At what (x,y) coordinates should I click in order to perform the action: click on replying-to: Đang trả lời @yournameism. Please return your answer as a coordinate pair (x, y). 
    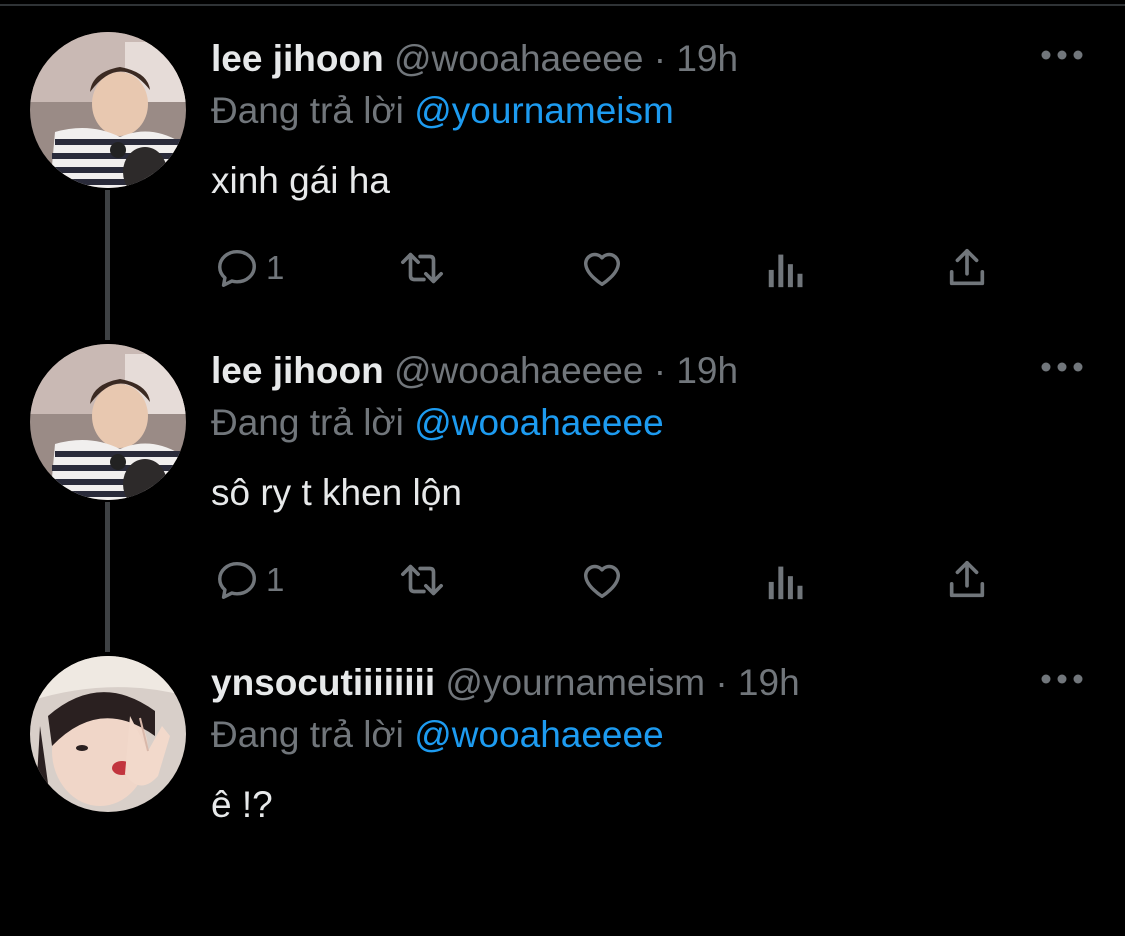
    Looking at the image, I should click on (442, 111).